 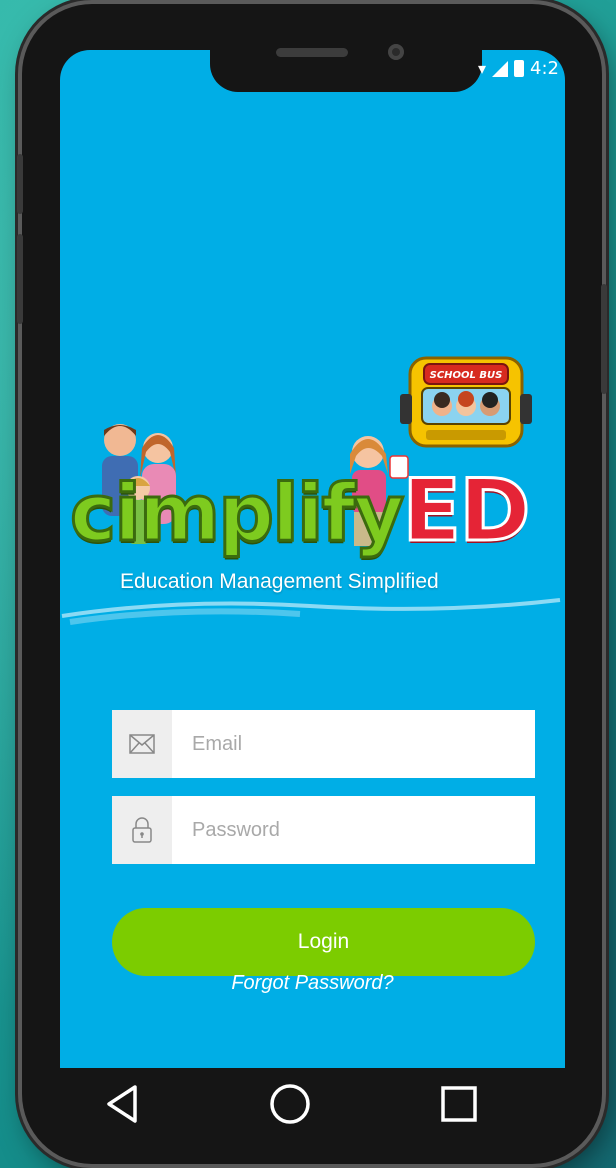 I want to click on wifi-icon: ▾, so click(x=482, y=68).